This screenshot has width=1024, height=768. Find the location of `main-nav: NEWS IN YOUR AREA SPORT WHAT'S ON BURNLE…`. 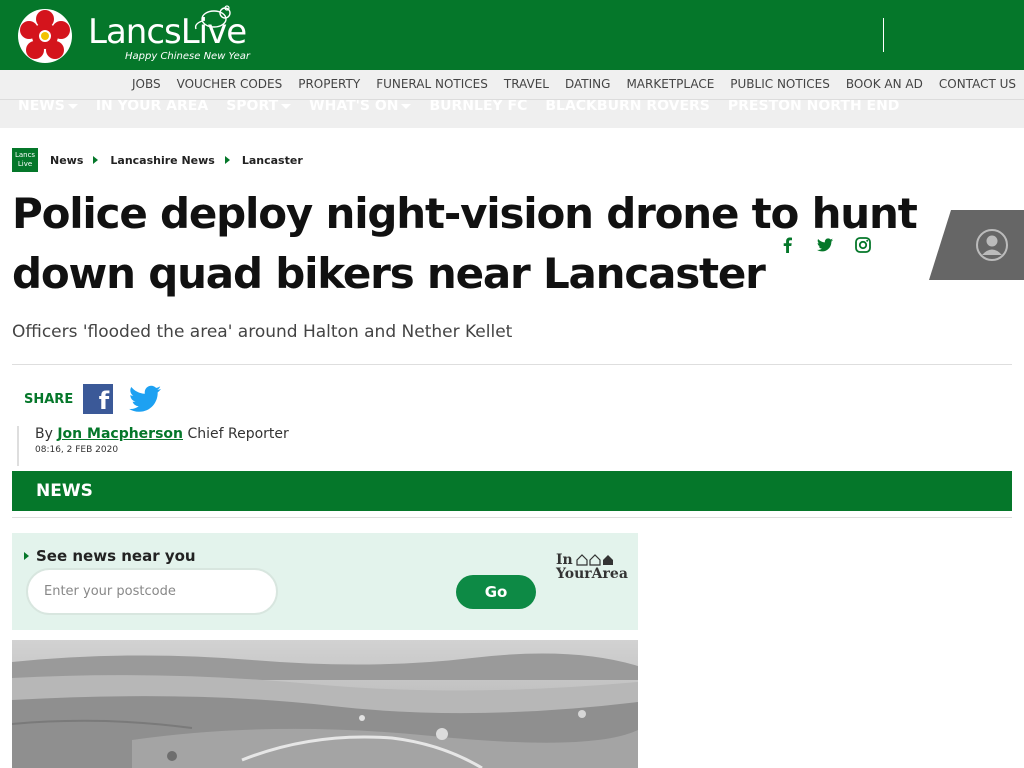

main-nav: NEWS IN YOUR AREA SPORT WHAT'S ON BURNLE… is located at coordinates (512, 114).